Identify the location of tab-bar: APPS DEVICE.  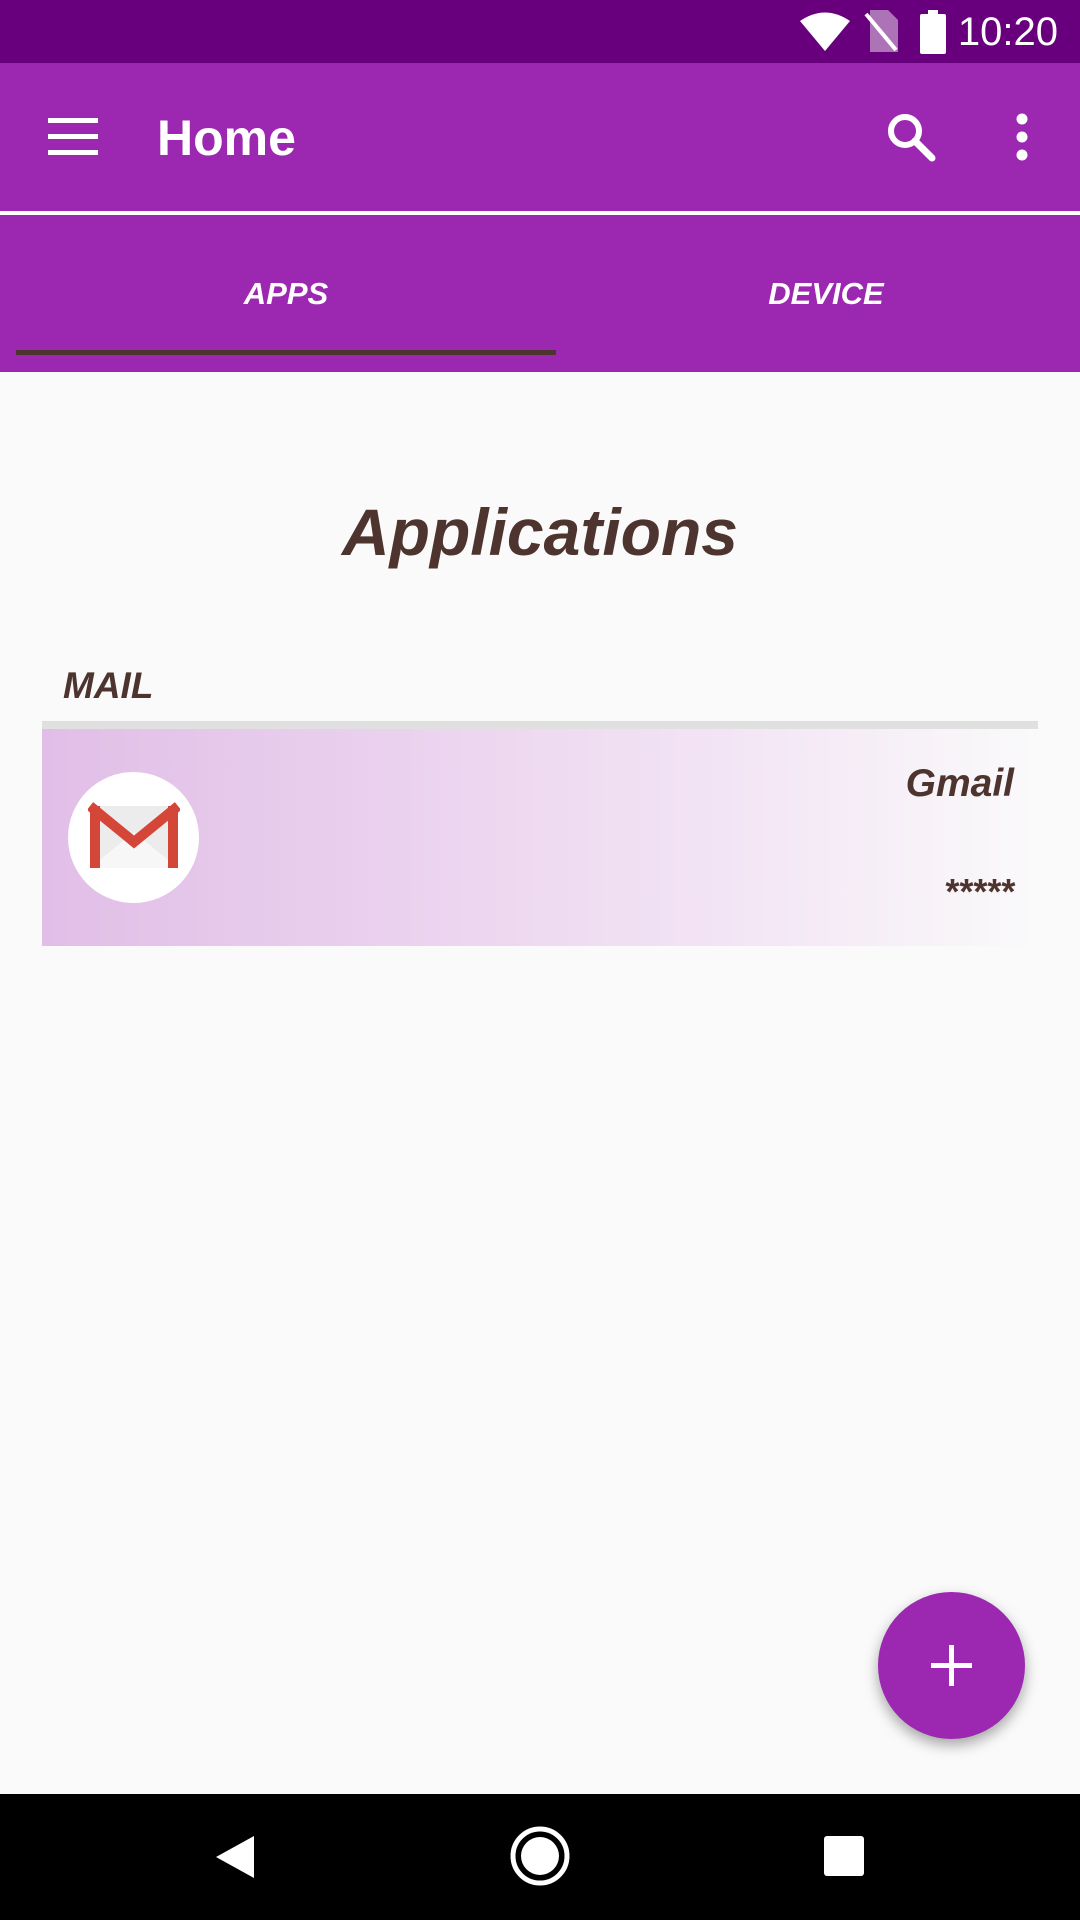
(540, 293).